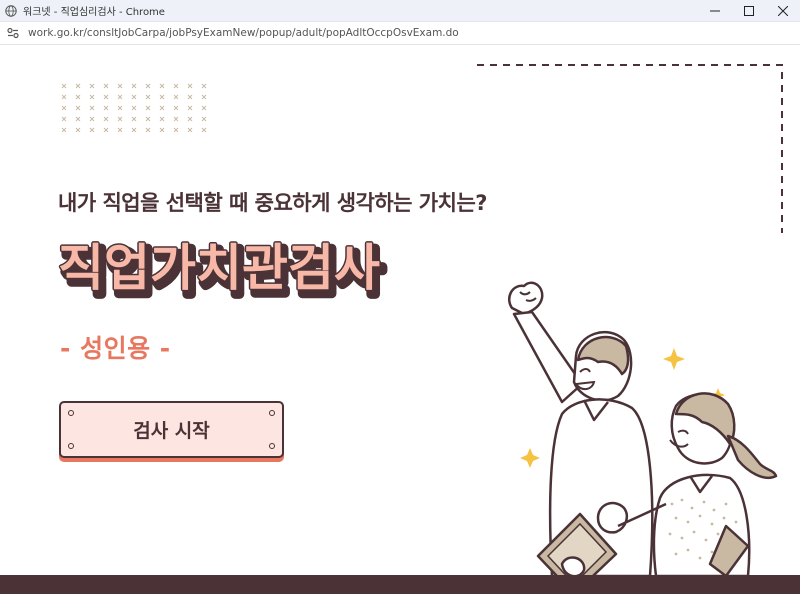 This screenshot has height=594, width=800. I want to click on maximize-icon, so click(749, 11).